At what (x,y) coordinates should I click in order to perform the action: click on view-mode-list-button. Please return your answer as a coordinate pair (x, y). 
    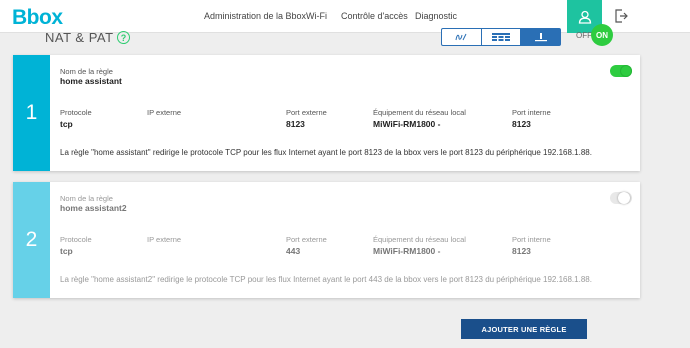
    Looking at the image, I should click on (541, 37).